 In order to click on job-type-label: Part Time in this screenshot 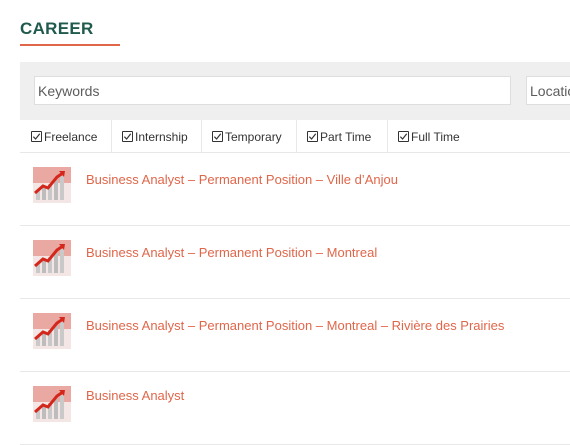, I will do `click(346, 136)`.